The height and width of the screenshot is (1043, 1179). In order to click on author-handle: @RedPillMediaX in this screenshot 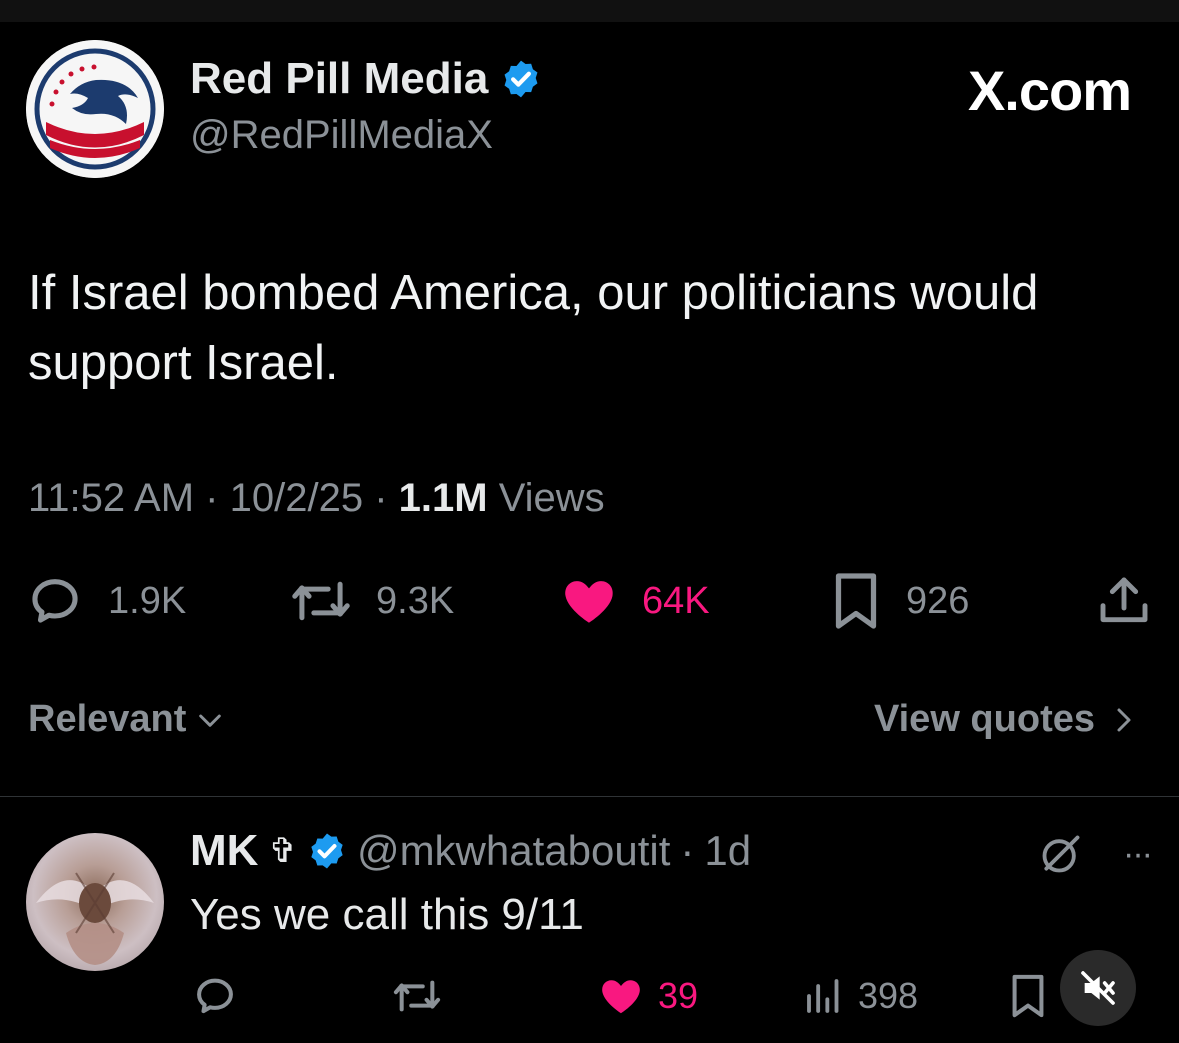, I will do `click(341, 135)`.